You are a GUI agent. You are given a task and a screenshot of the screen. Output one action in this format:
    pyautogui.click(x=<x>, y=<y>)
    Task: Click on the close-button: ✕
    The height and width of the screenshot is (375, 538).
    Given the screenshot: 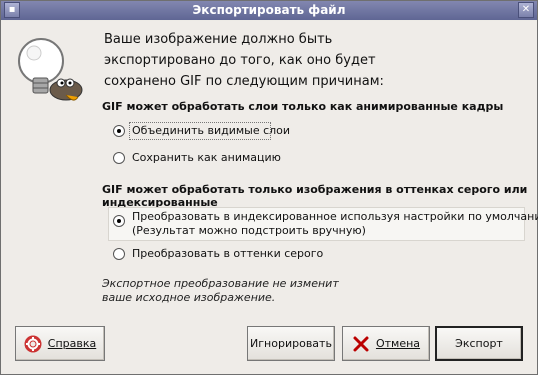 What is the action you would take?
    pyautogui.click(x=526, y=10)
    